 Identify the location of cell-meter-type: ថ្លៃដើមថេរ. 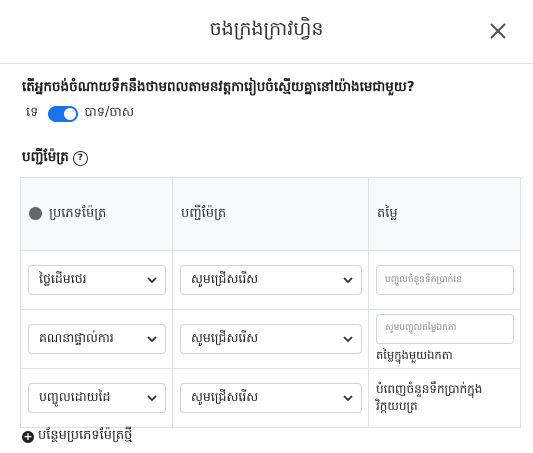
(96, 280).